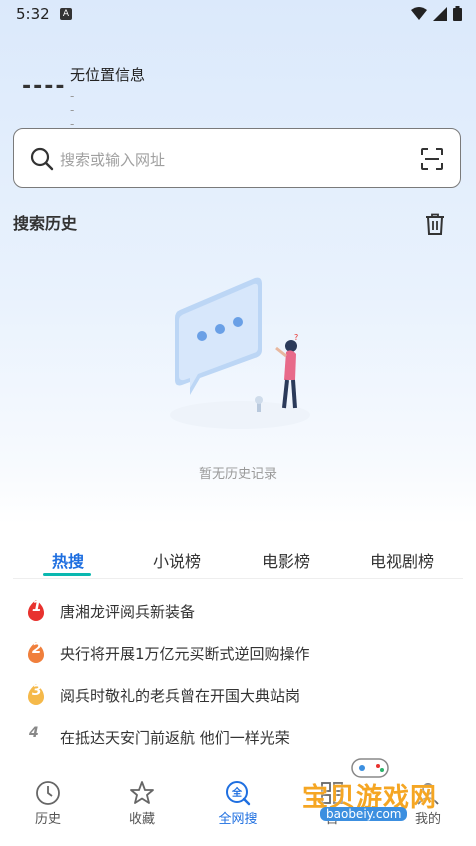  I want to click on history-title: 搜索历史, so click(45, 223).